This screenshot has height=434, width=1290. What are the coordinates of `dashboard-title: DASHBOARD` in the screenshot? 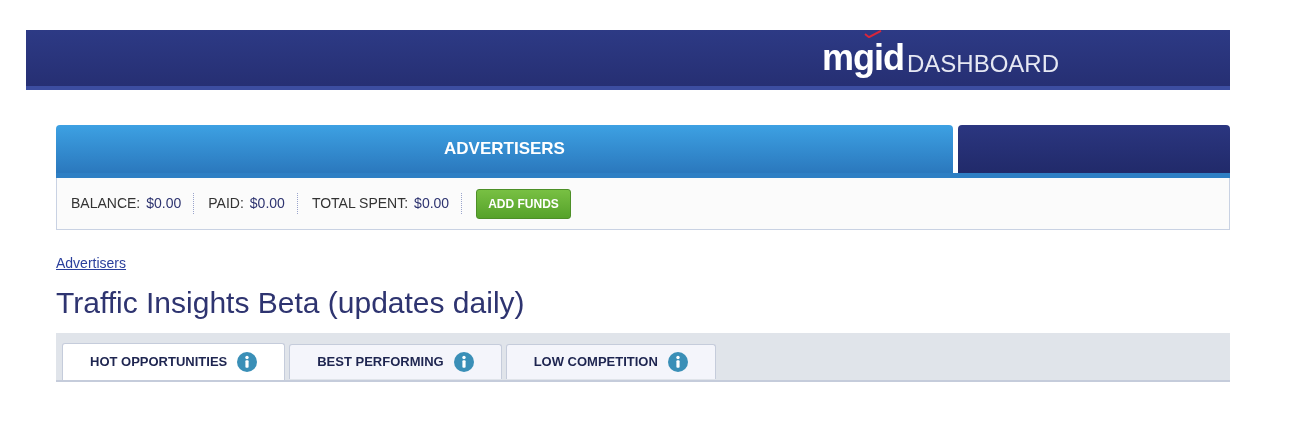 It's located at (983, 63).